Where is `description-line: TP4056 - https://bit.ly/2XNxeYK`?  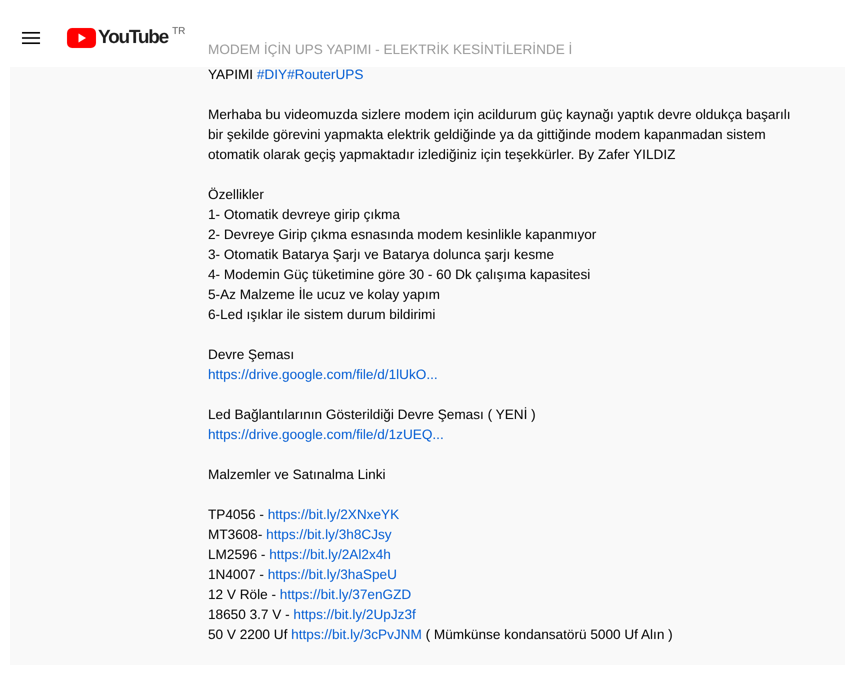 description-line: TP4056 - https://bit.ly/2XNxeYK is located at coordinates (304, 515).